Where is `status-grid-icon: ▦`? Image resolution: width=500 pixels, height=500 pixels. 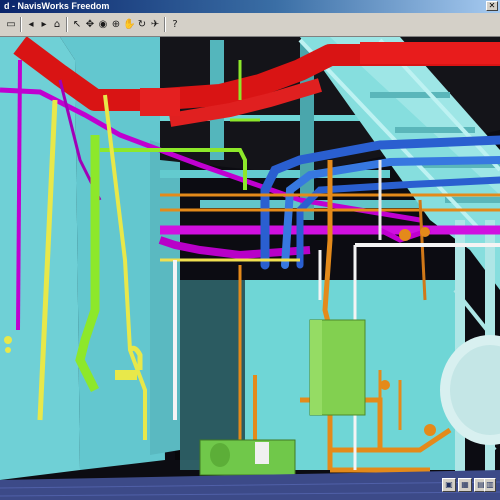 status-grid-icon: ▦ is located at coordinates (465, 485).